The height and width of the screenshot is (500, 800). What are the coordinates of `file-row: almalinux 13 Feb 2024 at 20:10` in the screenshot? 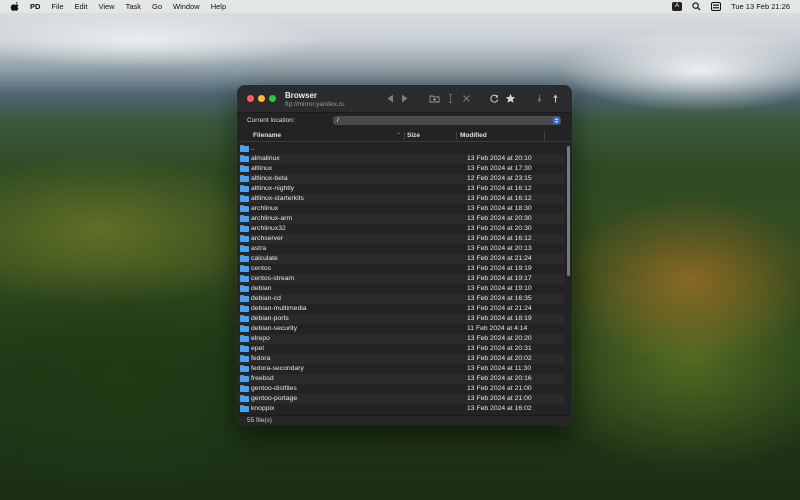 It's located at (401, 159).